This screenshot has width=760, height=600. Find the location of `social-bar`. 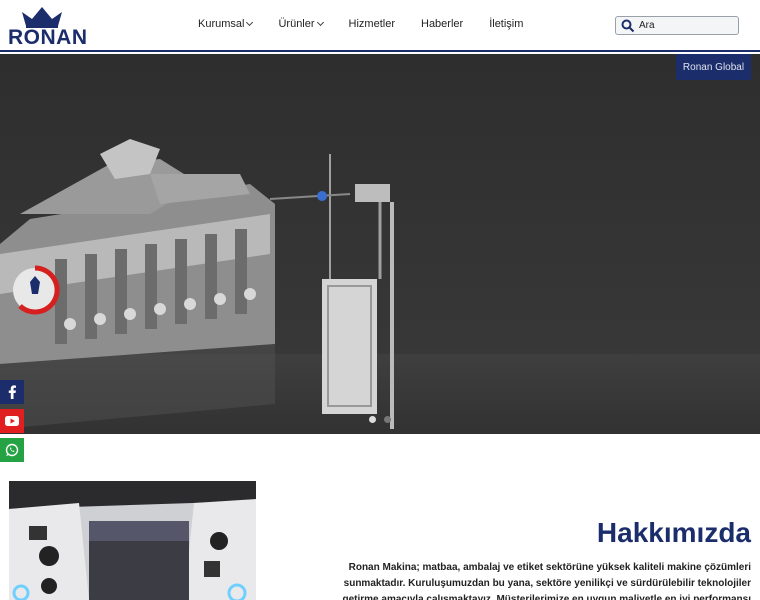

social-bar is located at coordinates (12, 423).